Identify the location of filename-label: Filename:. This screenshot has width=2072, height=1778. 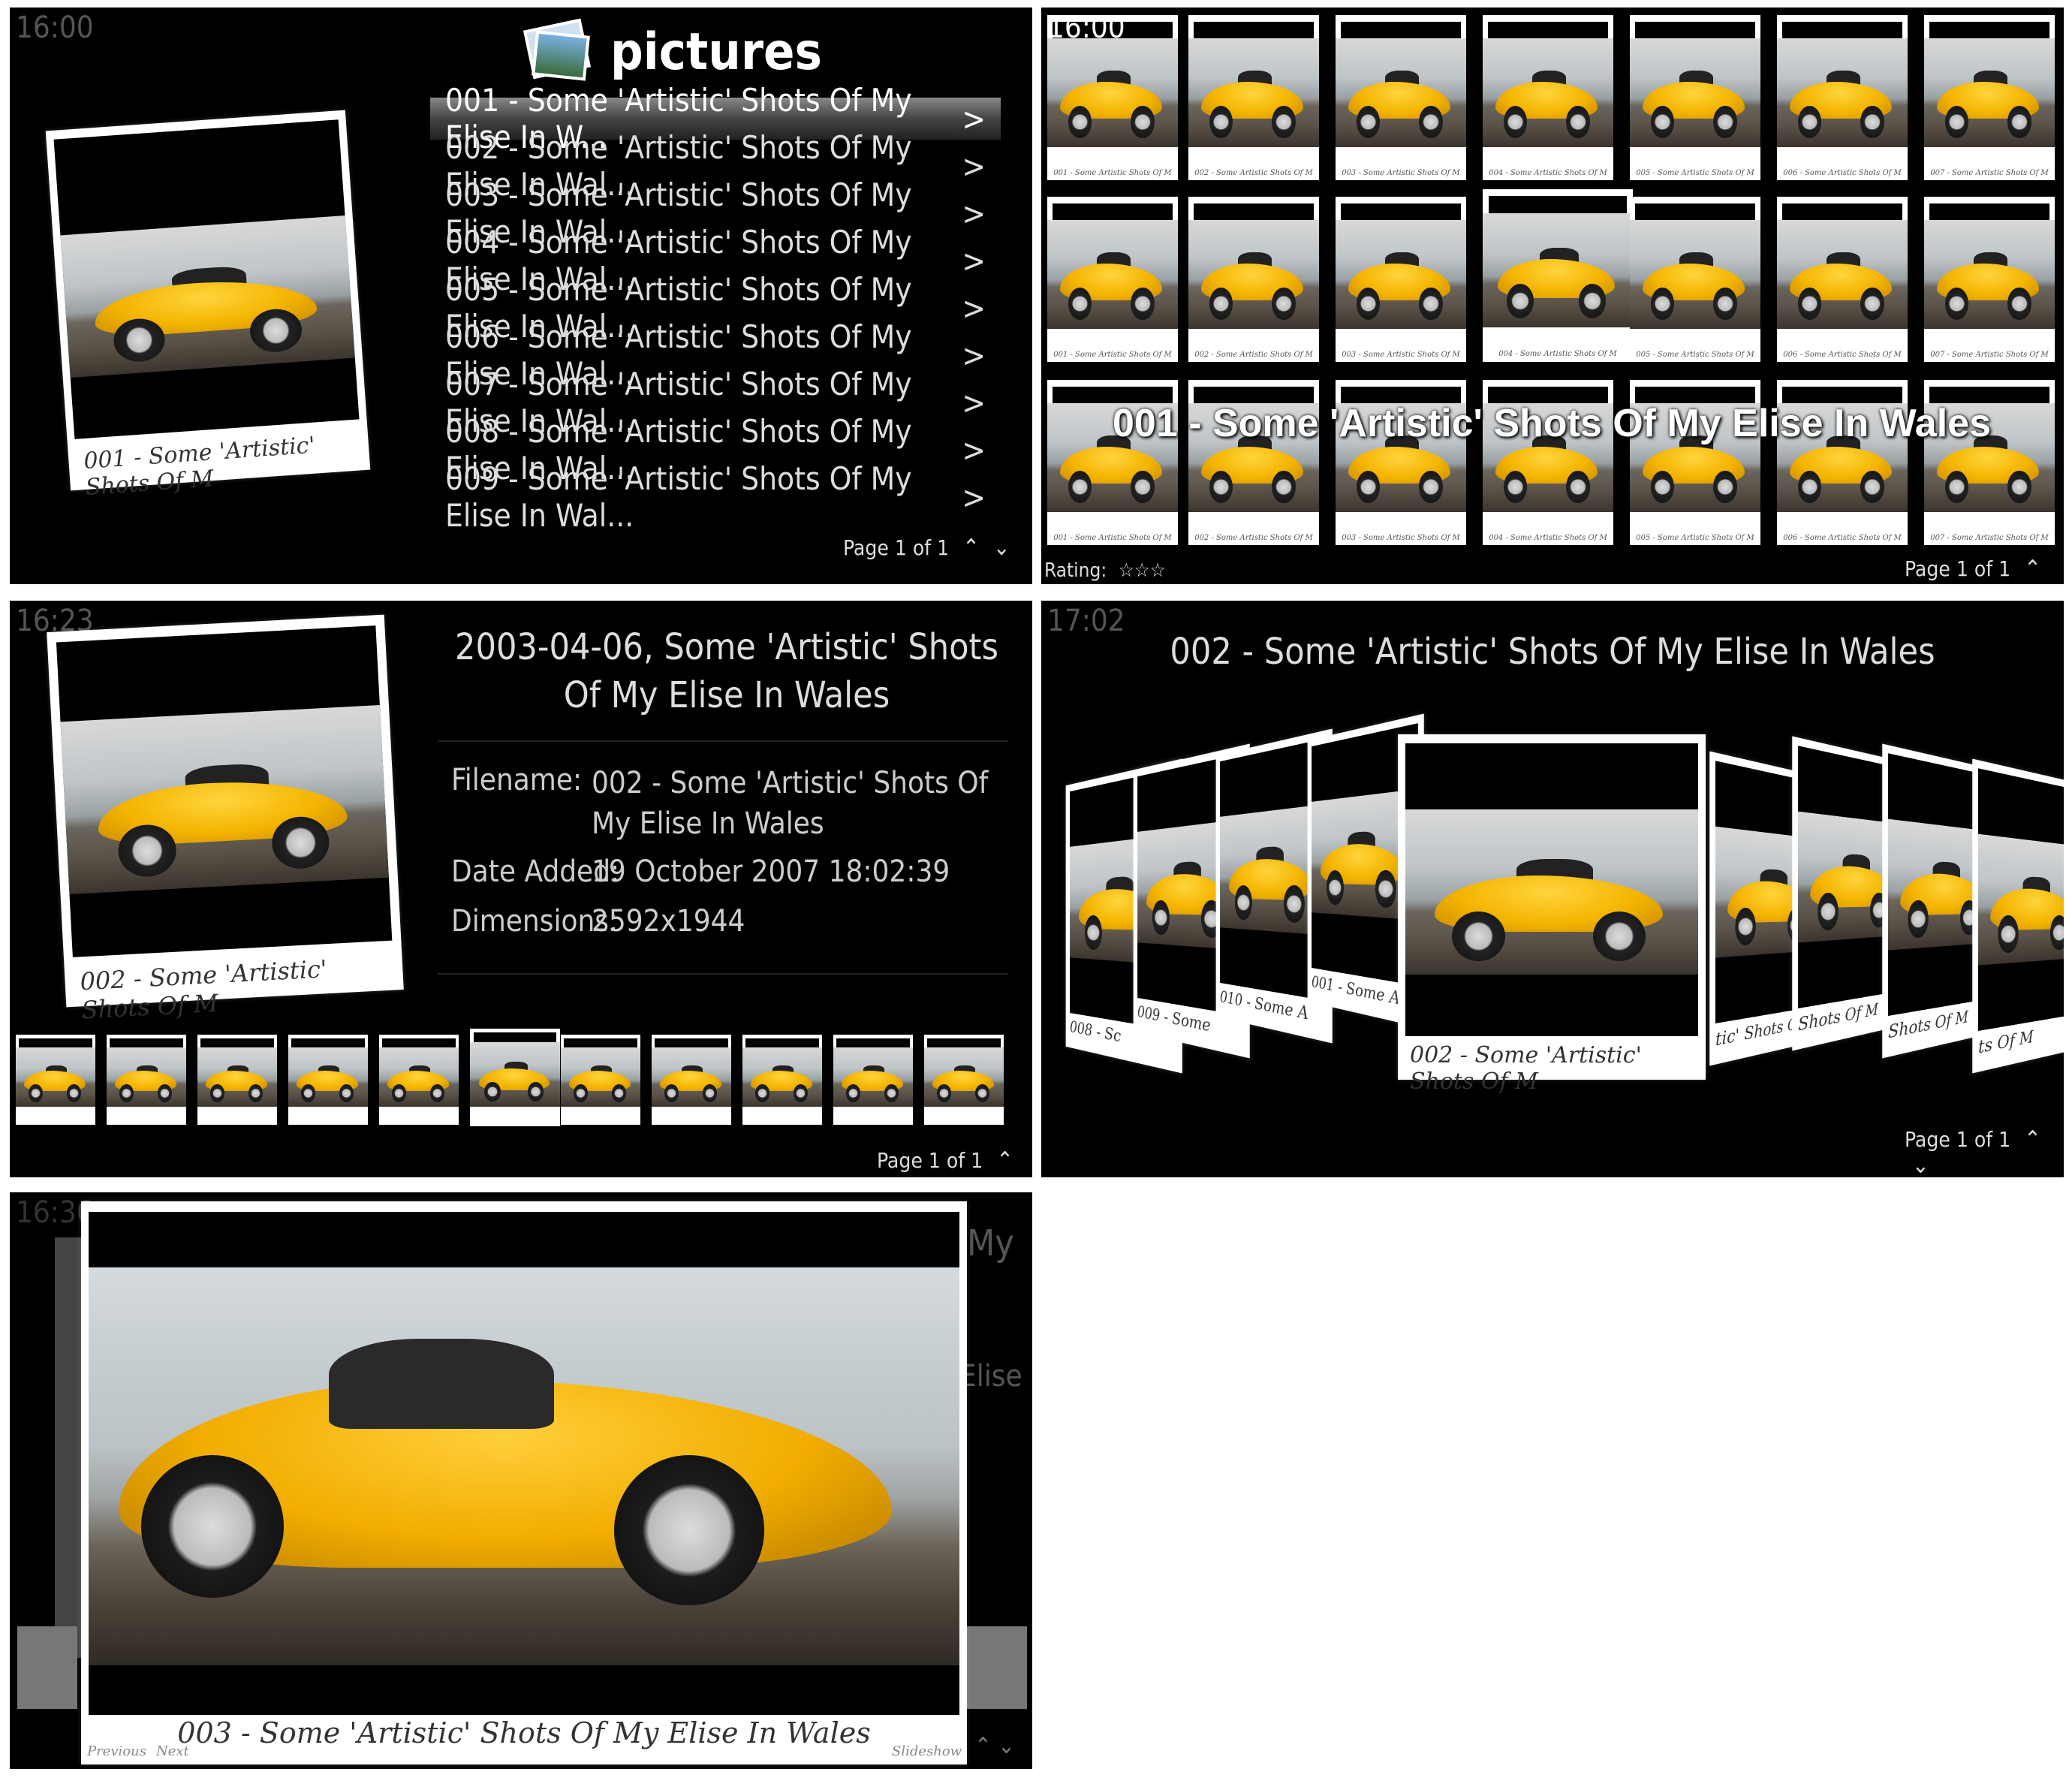
(517, 780).